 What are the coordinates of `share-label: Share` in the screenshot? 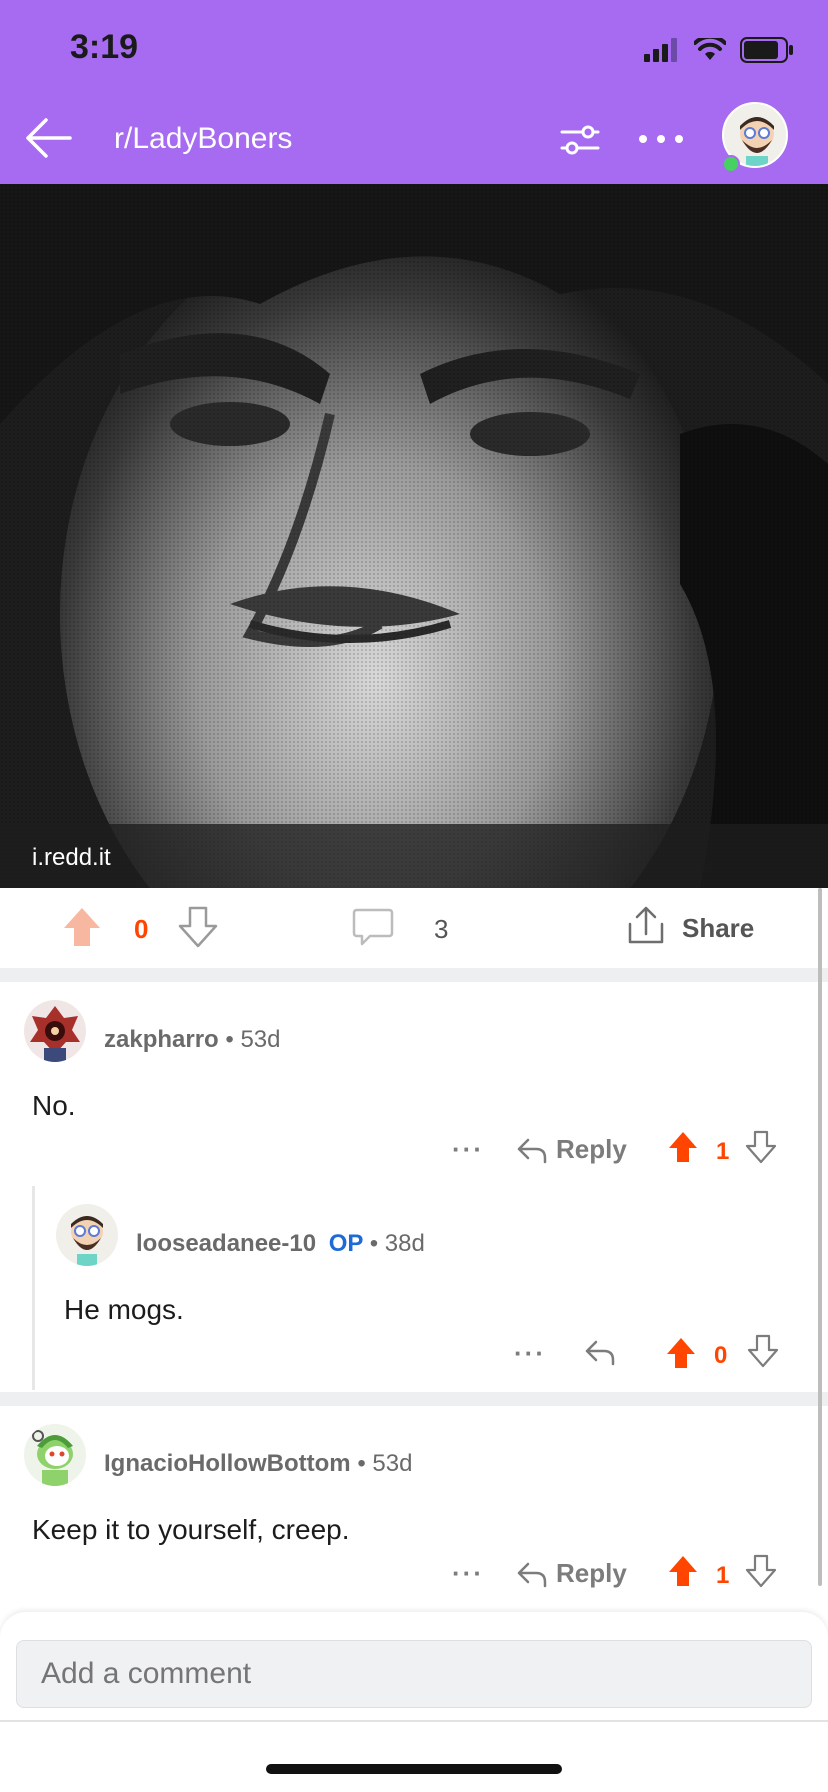 It's located at (718, 928).